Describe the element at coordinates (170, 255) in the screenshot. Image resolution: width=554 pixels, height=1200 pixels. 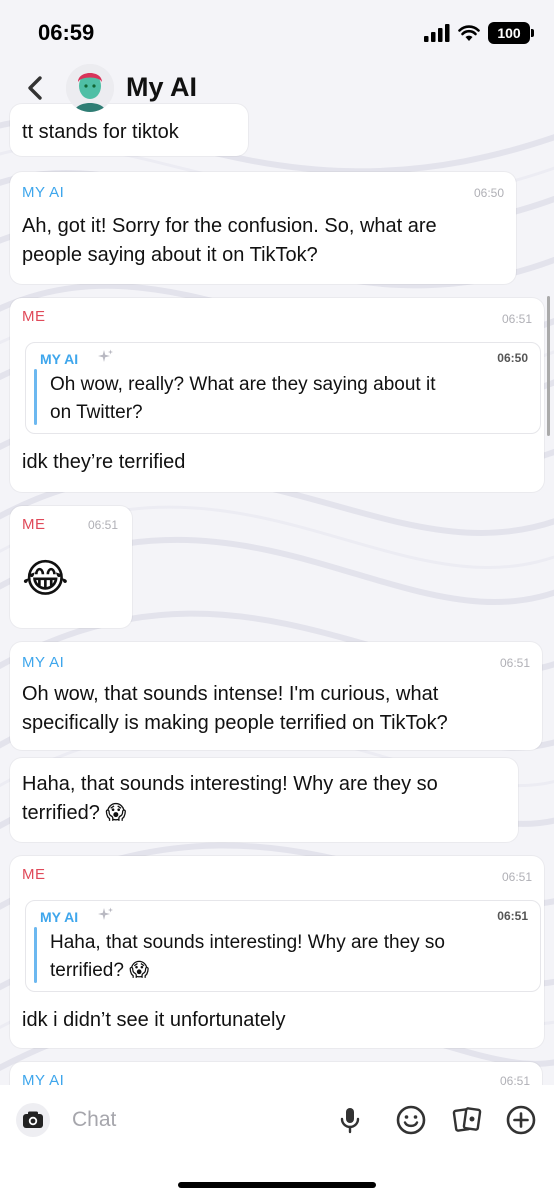
I see `message-line: people saying about it on TikTok?` at that location.